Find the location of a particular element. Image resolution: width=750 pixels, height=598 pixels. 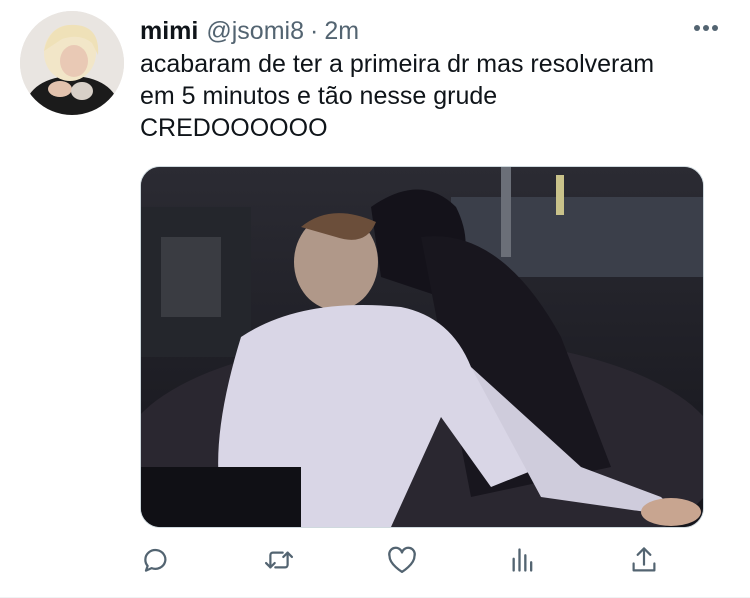

more-icon is located at coordinates (706, 28).